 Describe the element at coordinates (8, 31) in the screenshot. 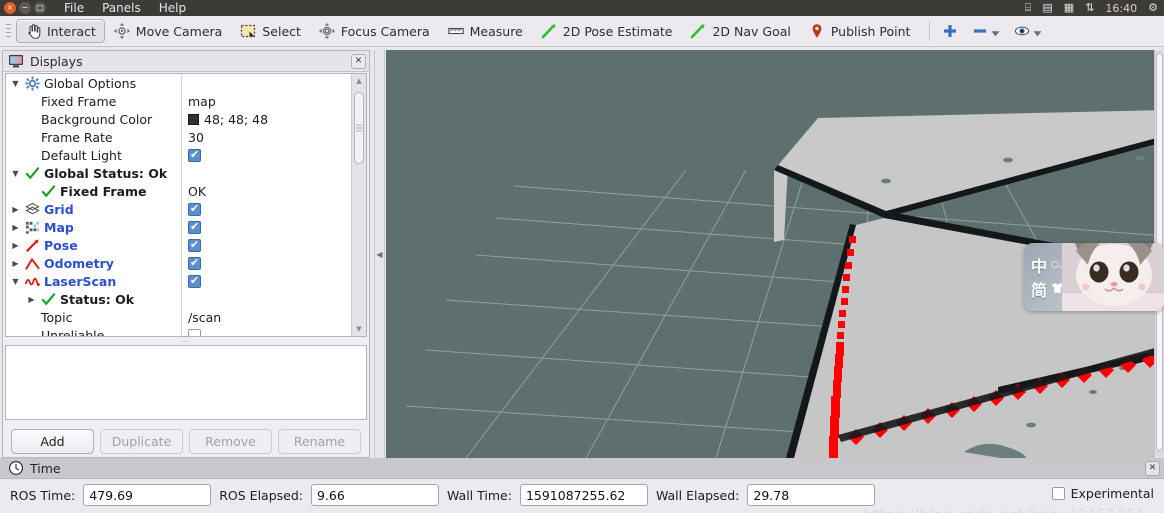

I see `toolbar-drag-handle` at that location.